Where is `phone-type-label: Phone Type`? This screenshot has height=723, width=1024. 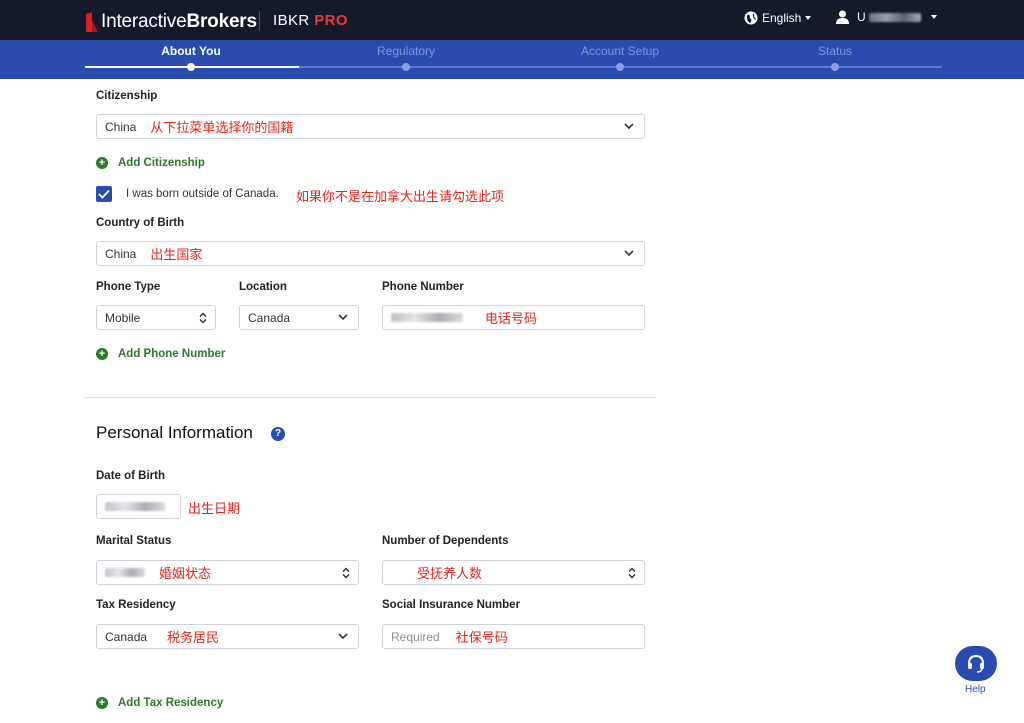
phone-type-label: Phone Type is located at coordinates (128, 287).